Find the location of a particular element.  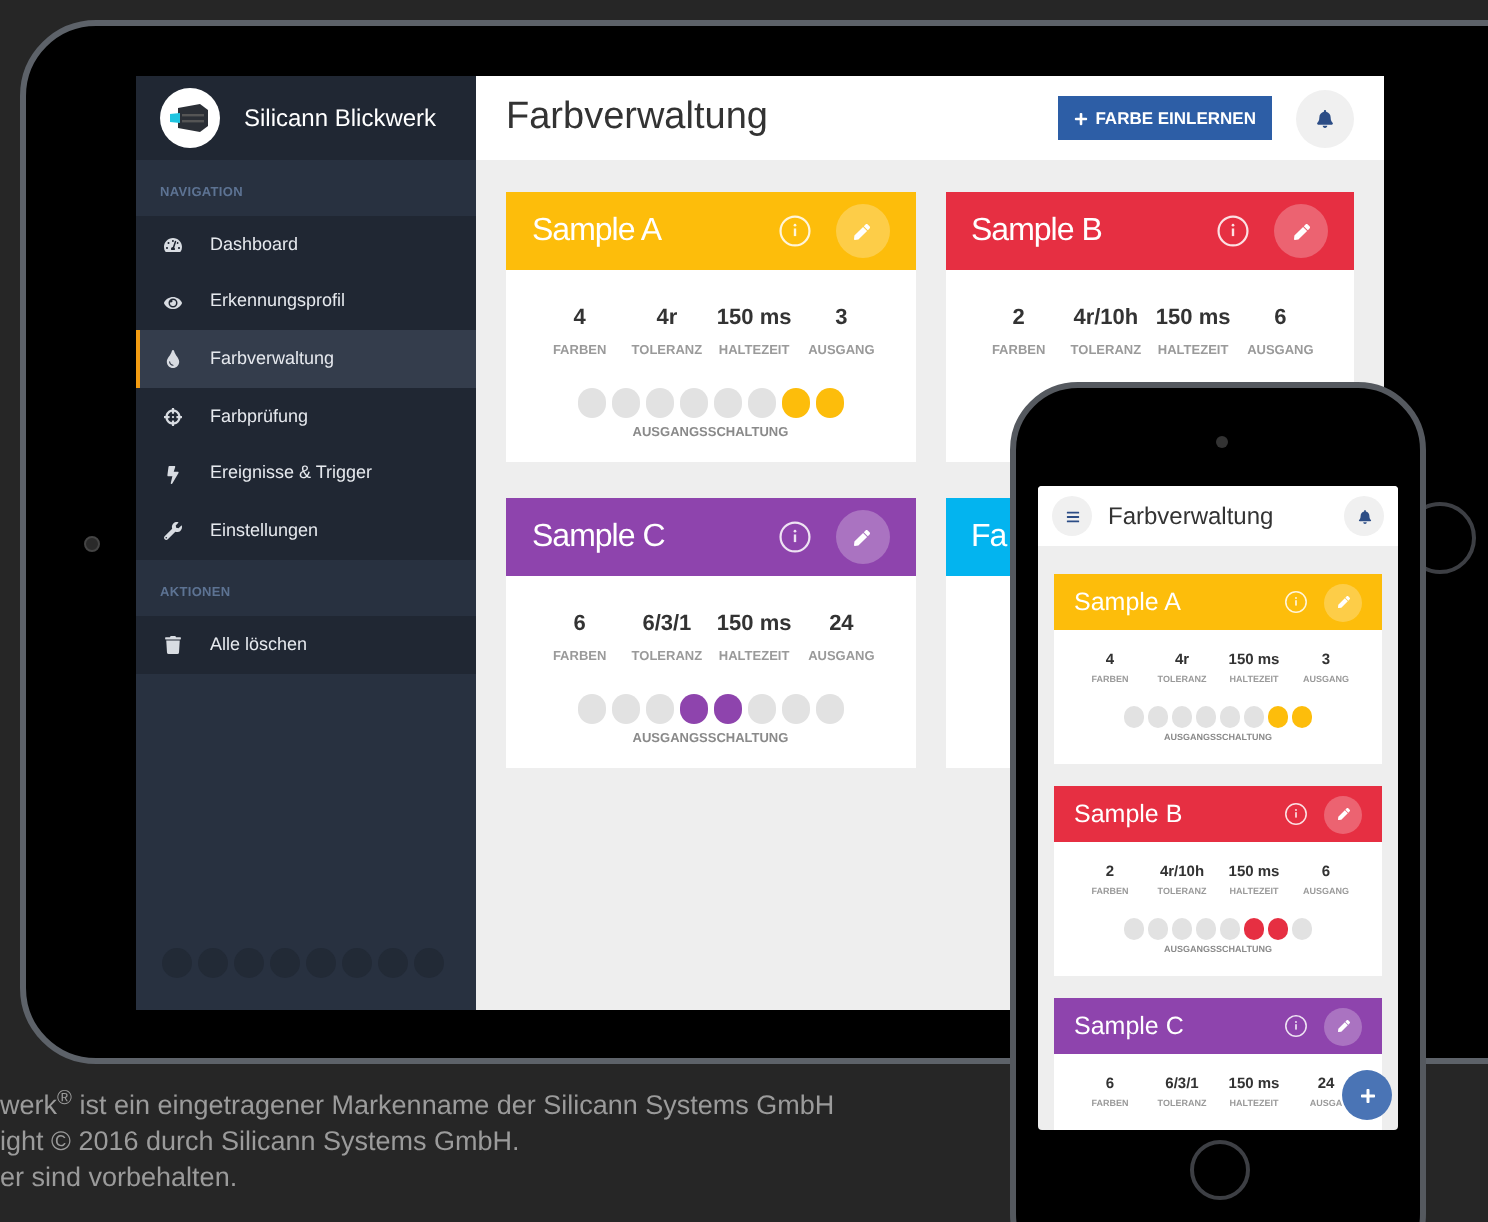

card-title: Fa is located at coordinates (989, 537).